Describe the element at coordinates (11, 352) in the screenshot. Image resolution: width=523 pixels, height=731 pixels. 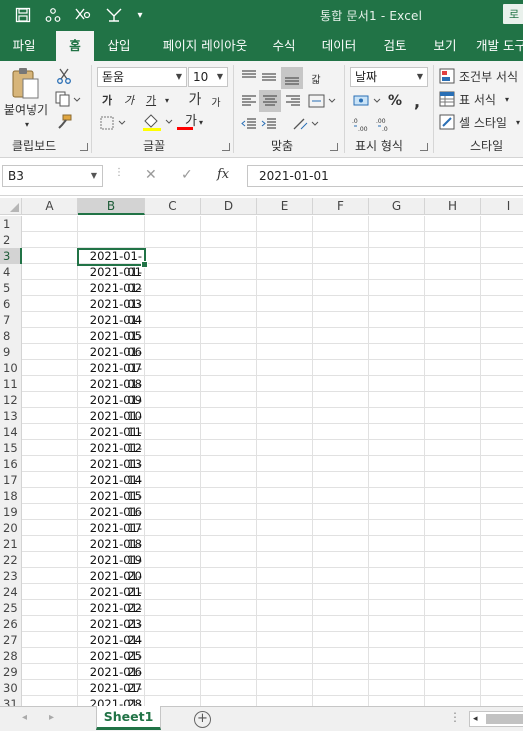
I see `row-header: 9` at that location.